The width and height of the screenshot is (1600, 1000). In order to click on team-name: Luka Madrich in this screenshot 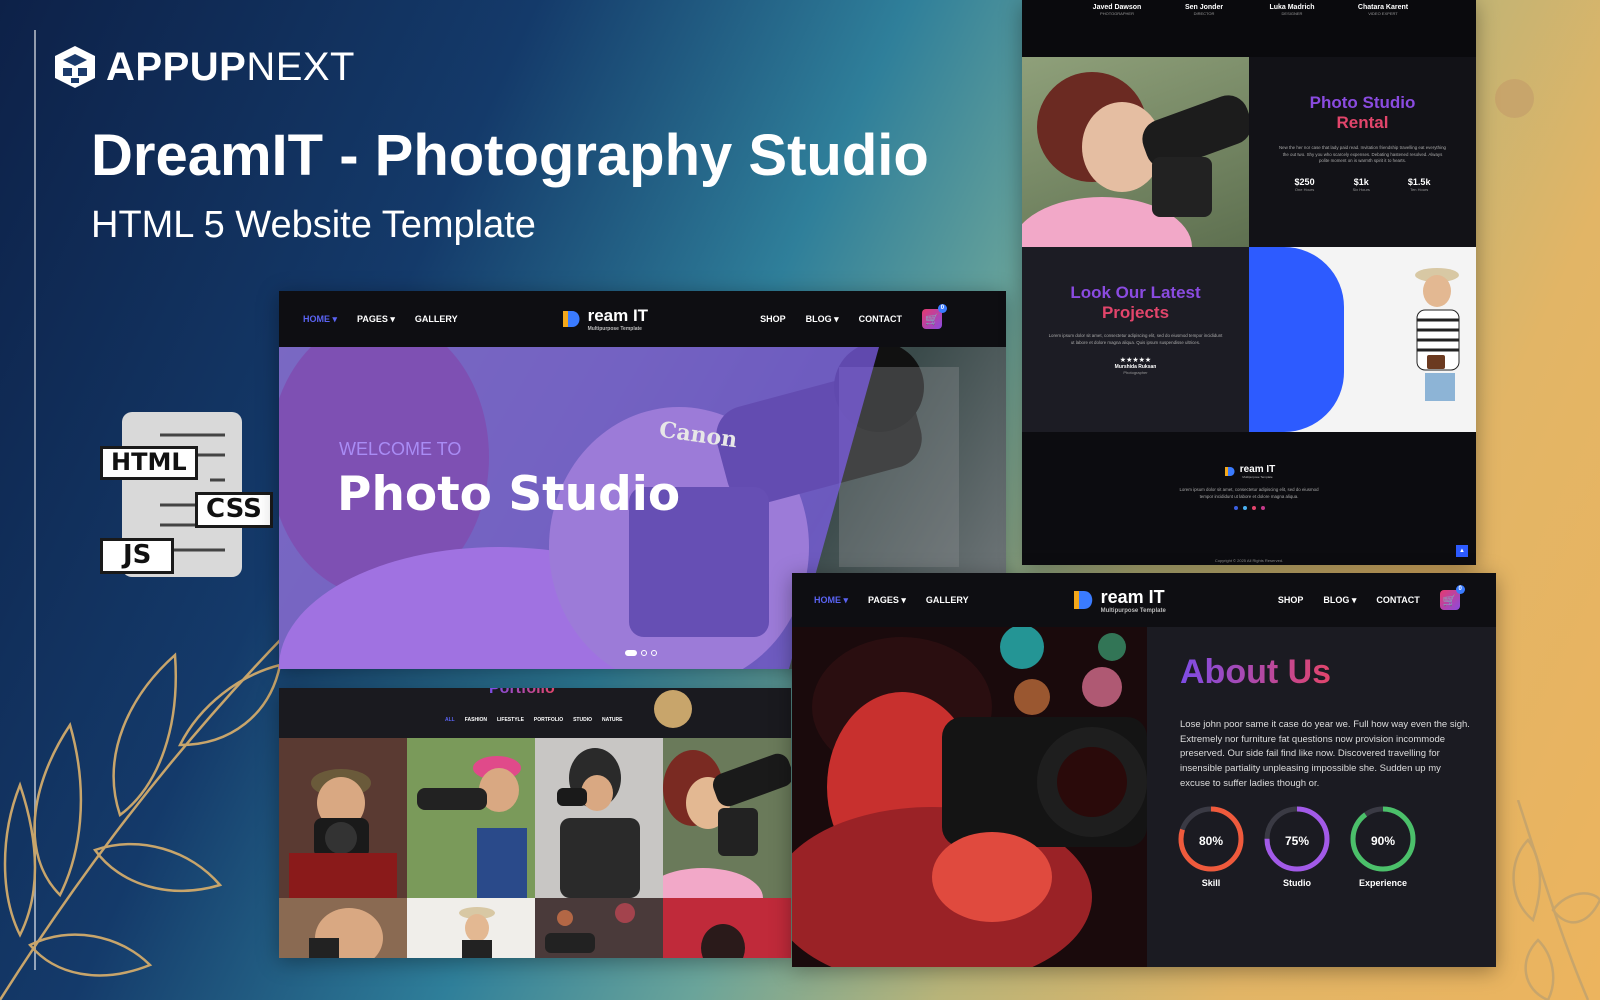, I will do `click(1292, 7)`.